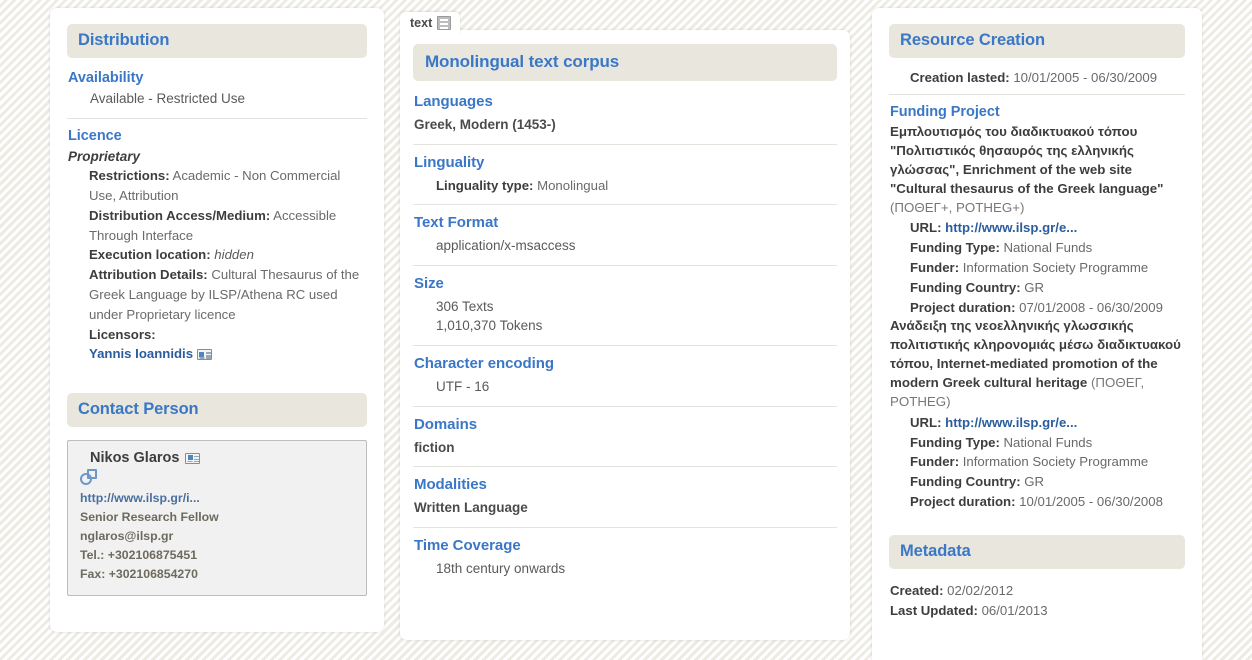 The height and width of the screenshot is (660, 1252). I want to click on section-linguality: Linguality Linguality type: Monolingual, so click(625, 174).